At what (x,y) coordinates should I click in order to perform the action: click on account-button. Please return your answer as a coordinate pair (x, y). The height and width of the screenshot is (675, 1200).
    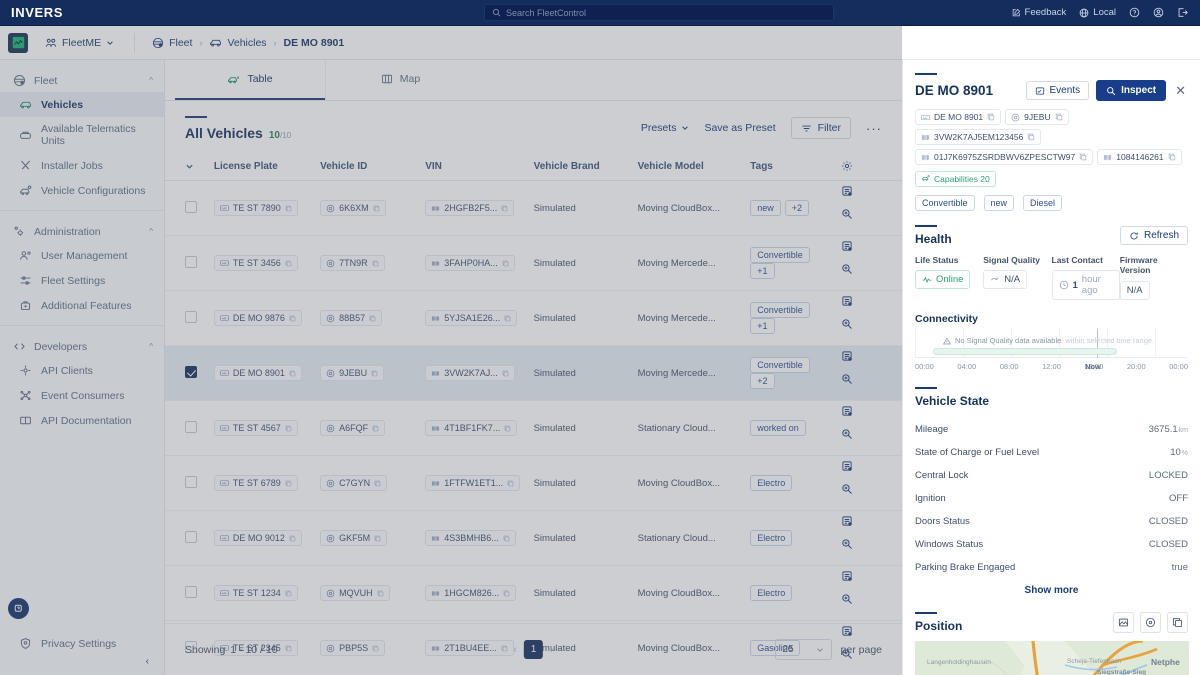
    Looking at the image, I should click on (1158, 12).